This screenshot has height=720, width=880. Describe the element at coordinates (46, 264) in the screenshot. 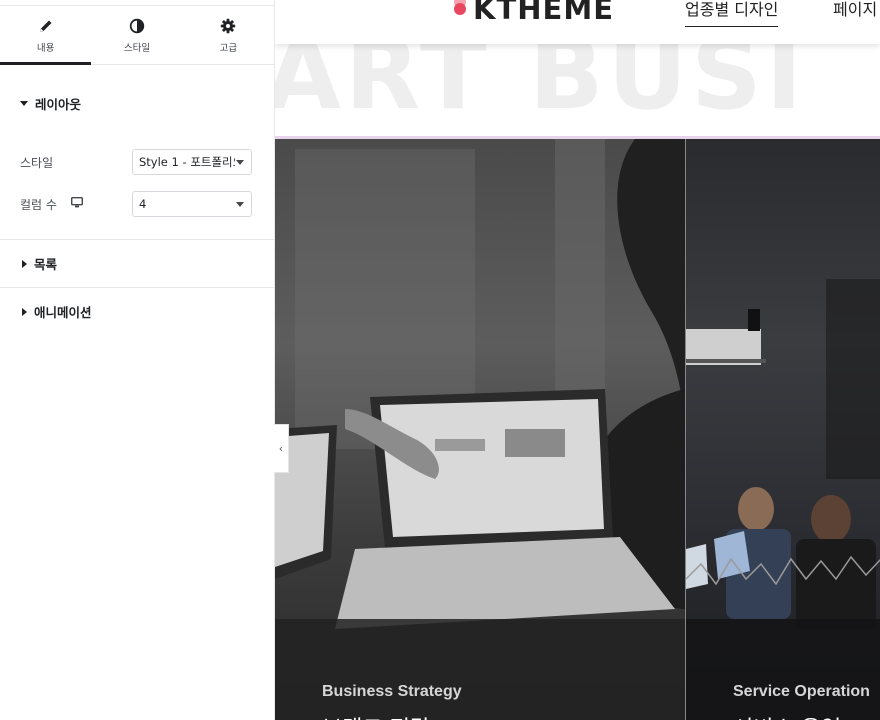

I see `section-list-title: 목록` at that location.